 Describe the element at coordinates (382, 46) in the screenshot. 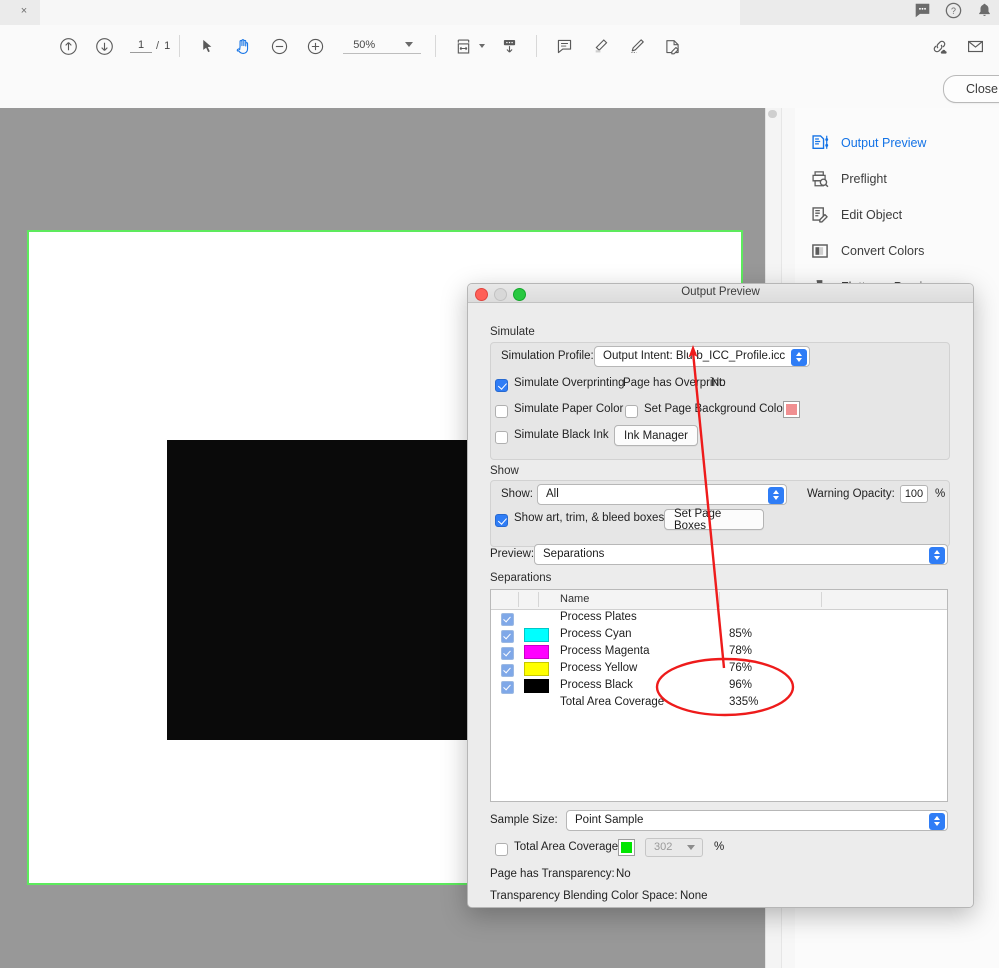

I see `zoom-level-control: 50%` at that location.